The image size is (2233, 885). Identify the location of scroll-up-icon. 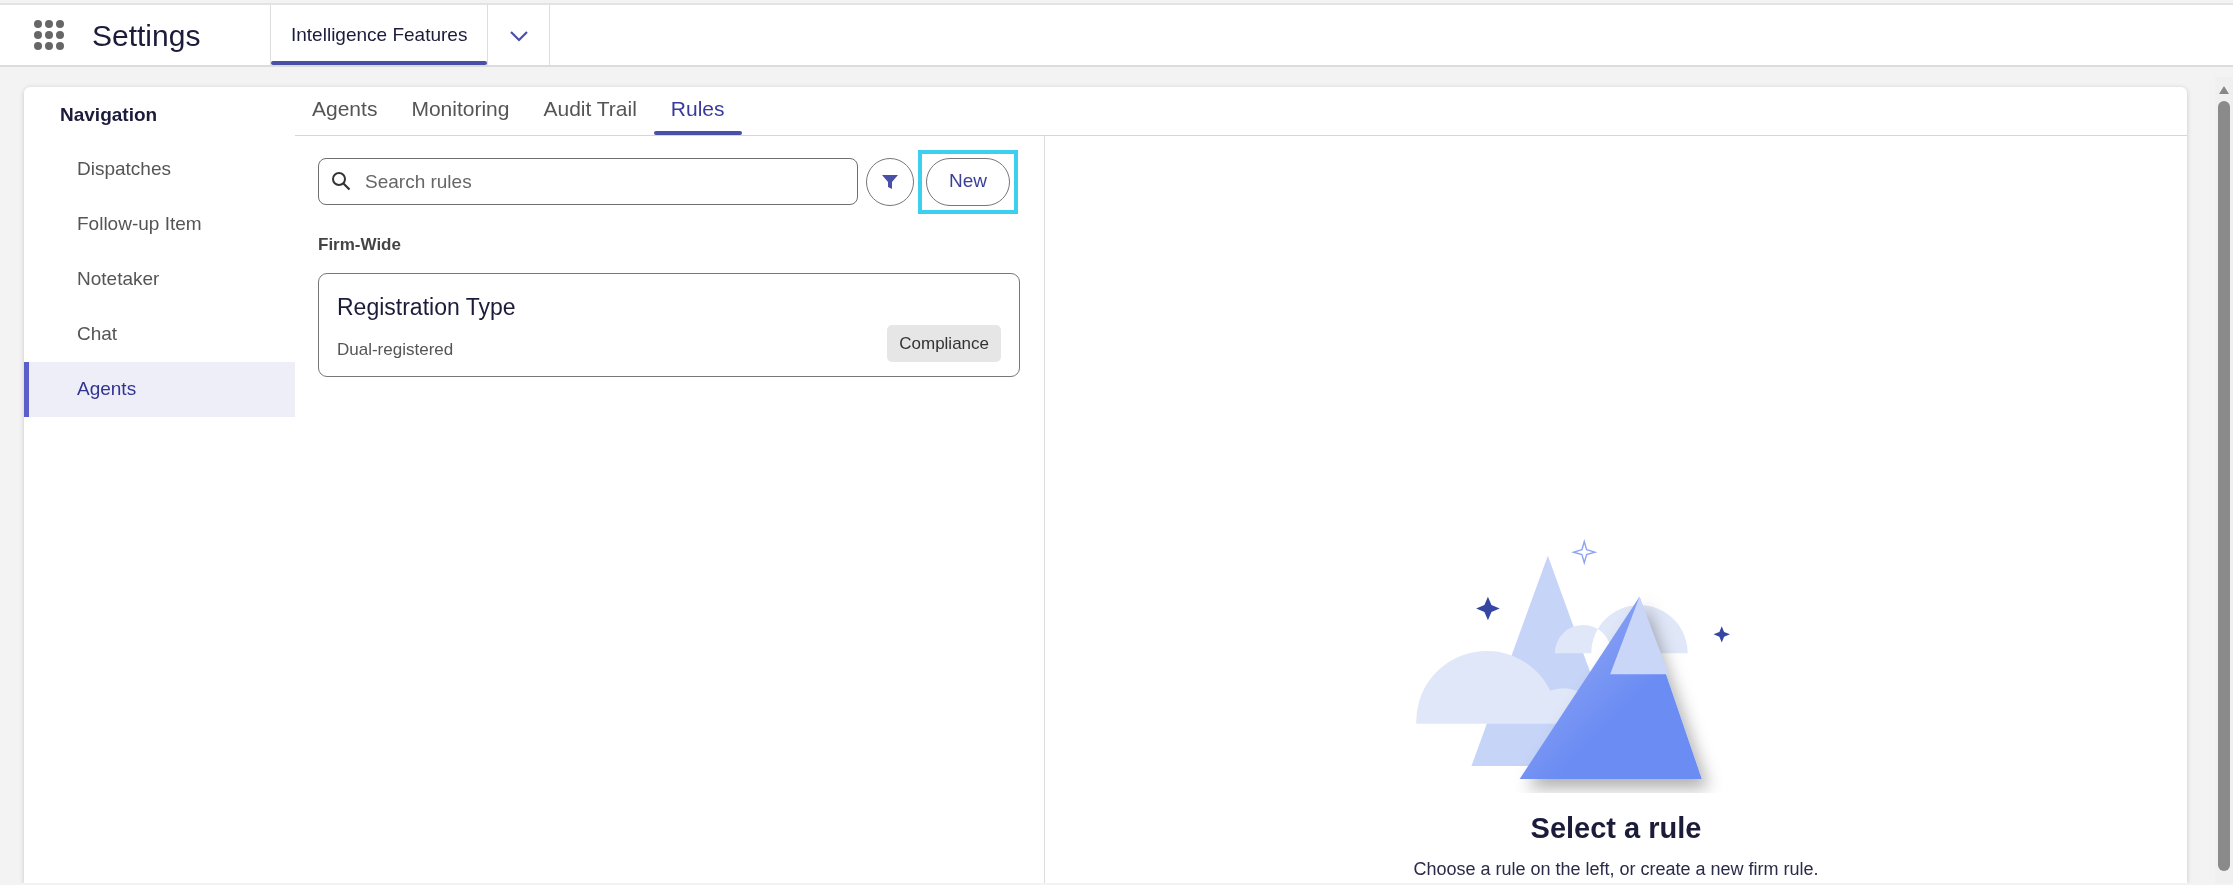
(2224, 90).